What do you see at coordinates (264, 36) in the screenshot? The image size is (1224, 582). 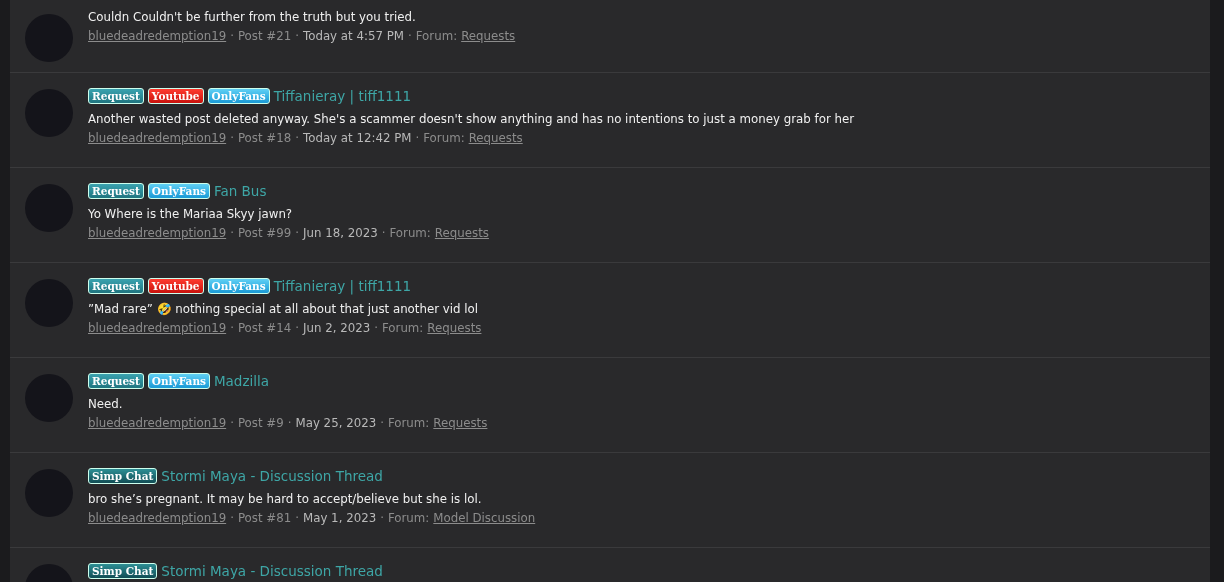 I see `meta-text: Post #21` at bounding box center [264, 36].